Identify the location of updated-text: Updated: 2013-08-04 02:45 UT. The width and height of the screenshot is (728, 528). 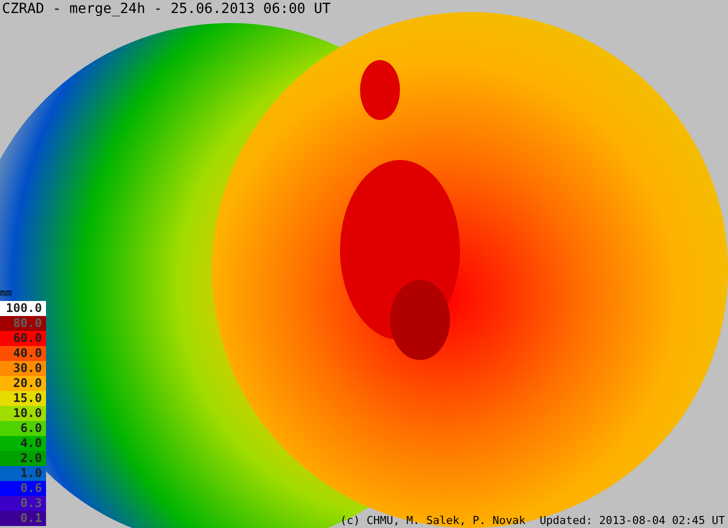
(632, 521).